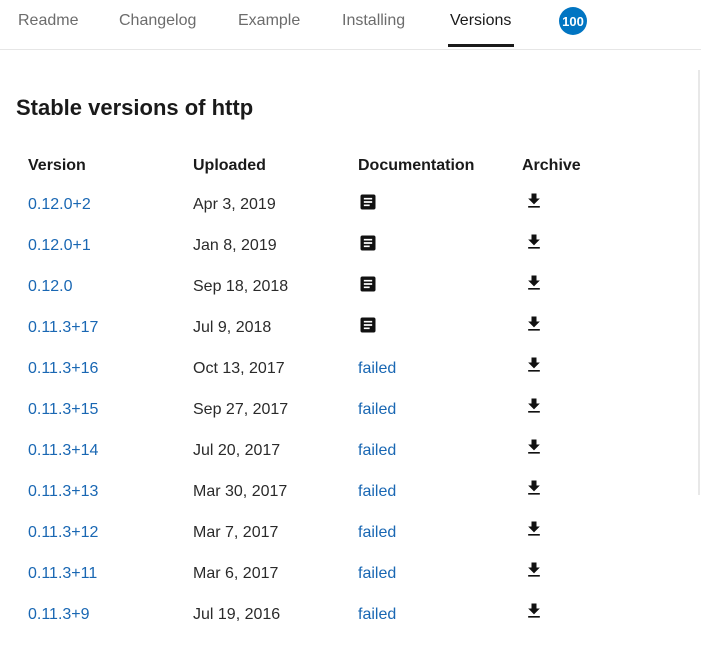 The height and width of the screenshot is (646, 701). What do you see at coordinates (63, 492) in the screenshot?
I see `version-link: 0.11.3+13` at bounding box center [63, 492].